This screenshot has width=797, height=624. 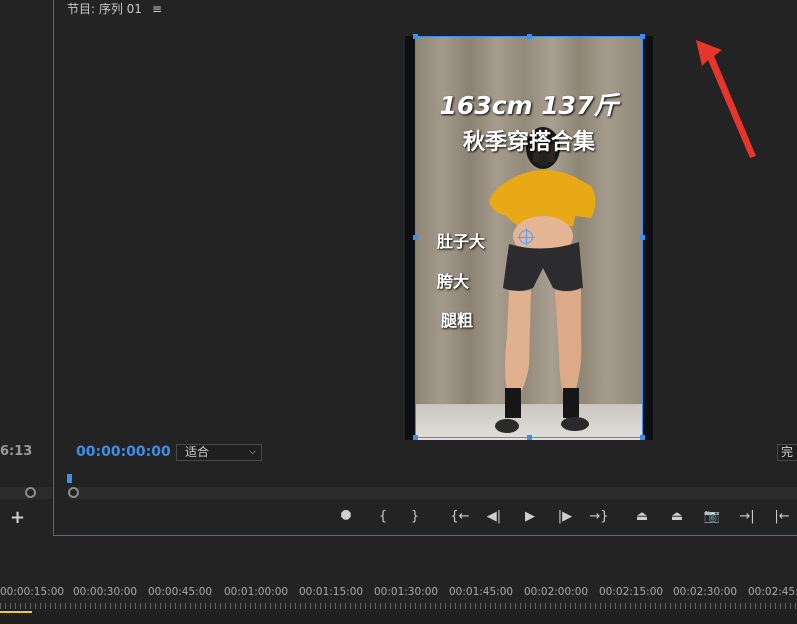 What do you see at coordinates (219, 452) in the screenshot?
I see `fit-dropdown: 适合 ⌵` at bounding box center [219, 452].